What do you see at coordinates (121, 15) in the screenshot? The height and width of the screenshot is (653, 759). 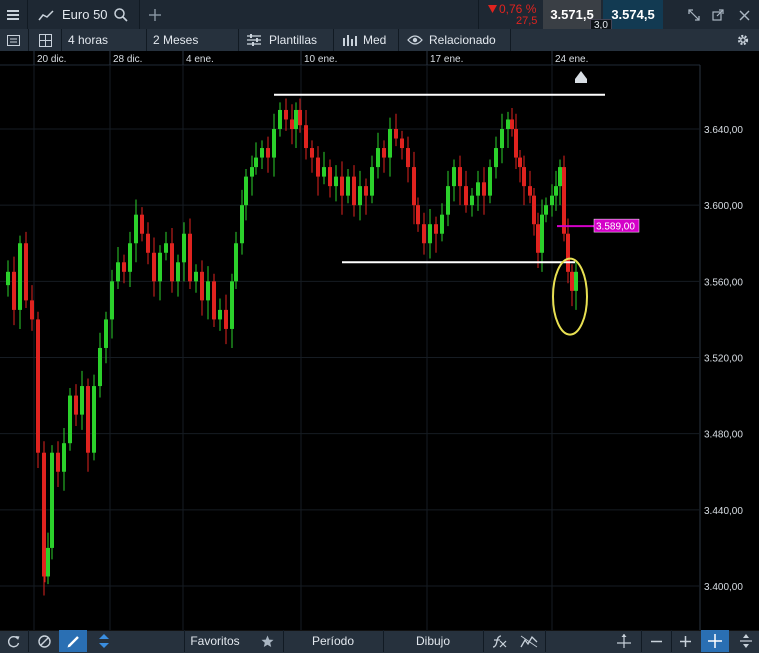 I see `search-icon` at bounding box center [121, 15].